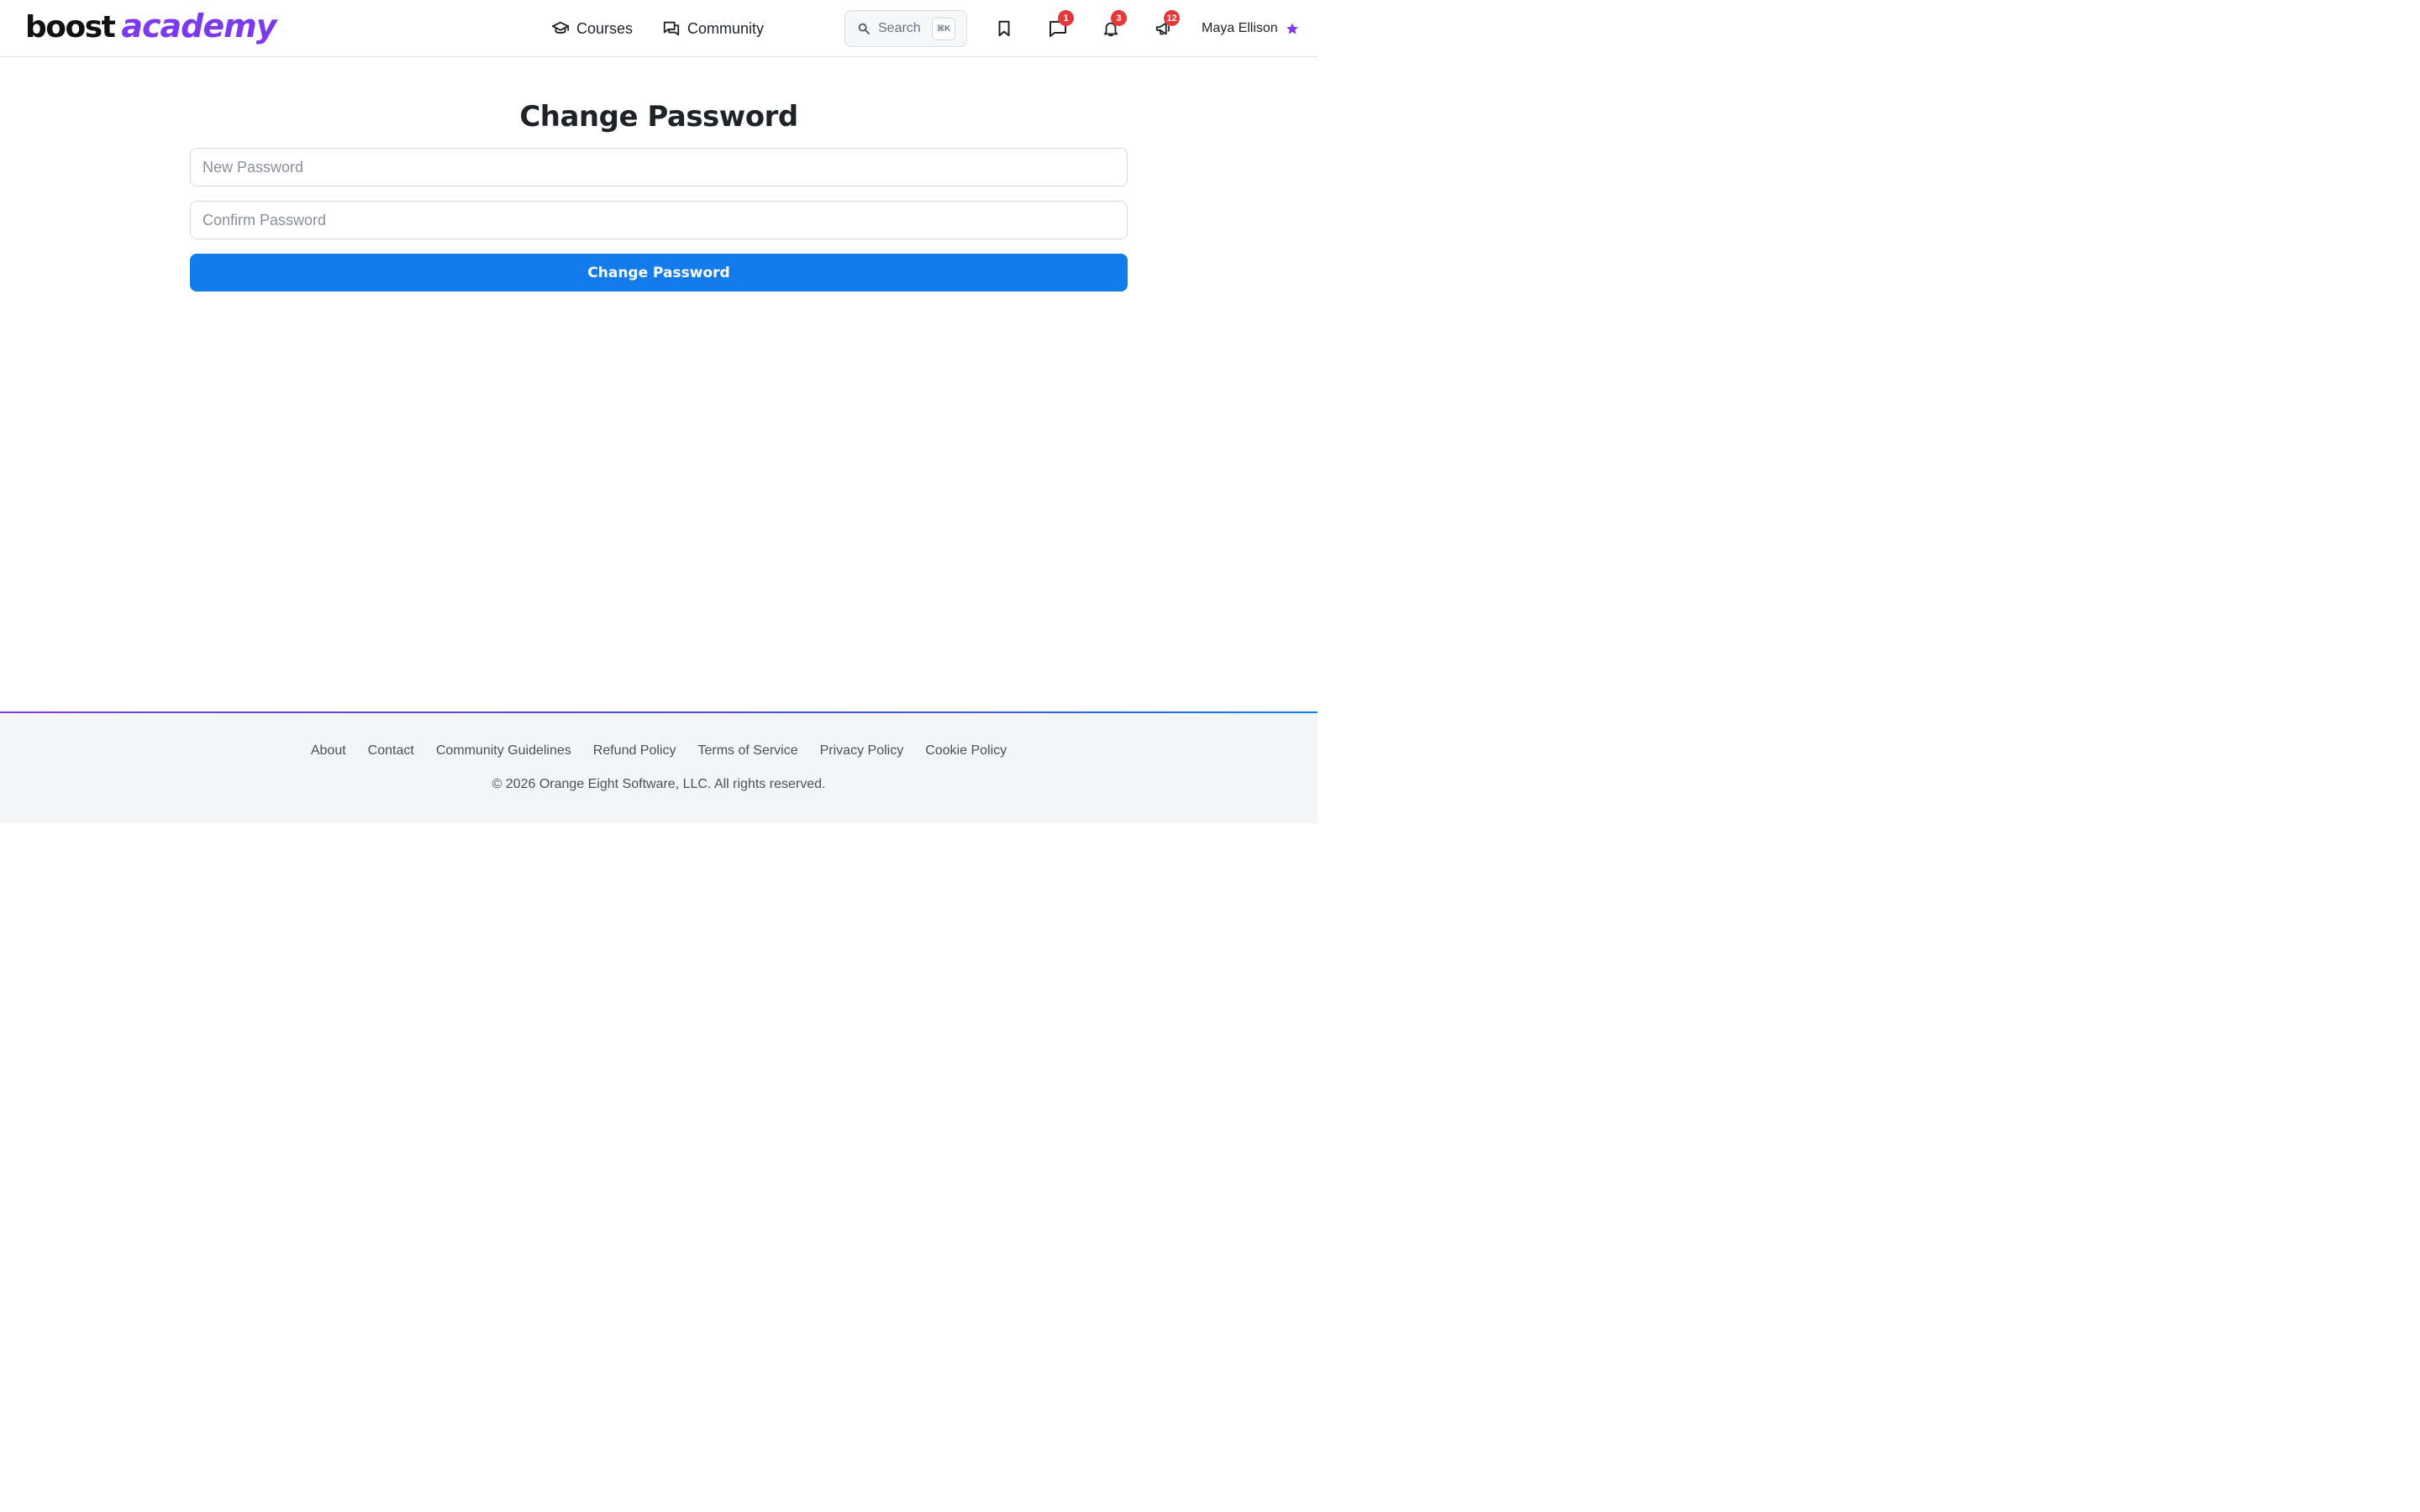  I want to click on chat-bubbles-icon, so click(672, 28).